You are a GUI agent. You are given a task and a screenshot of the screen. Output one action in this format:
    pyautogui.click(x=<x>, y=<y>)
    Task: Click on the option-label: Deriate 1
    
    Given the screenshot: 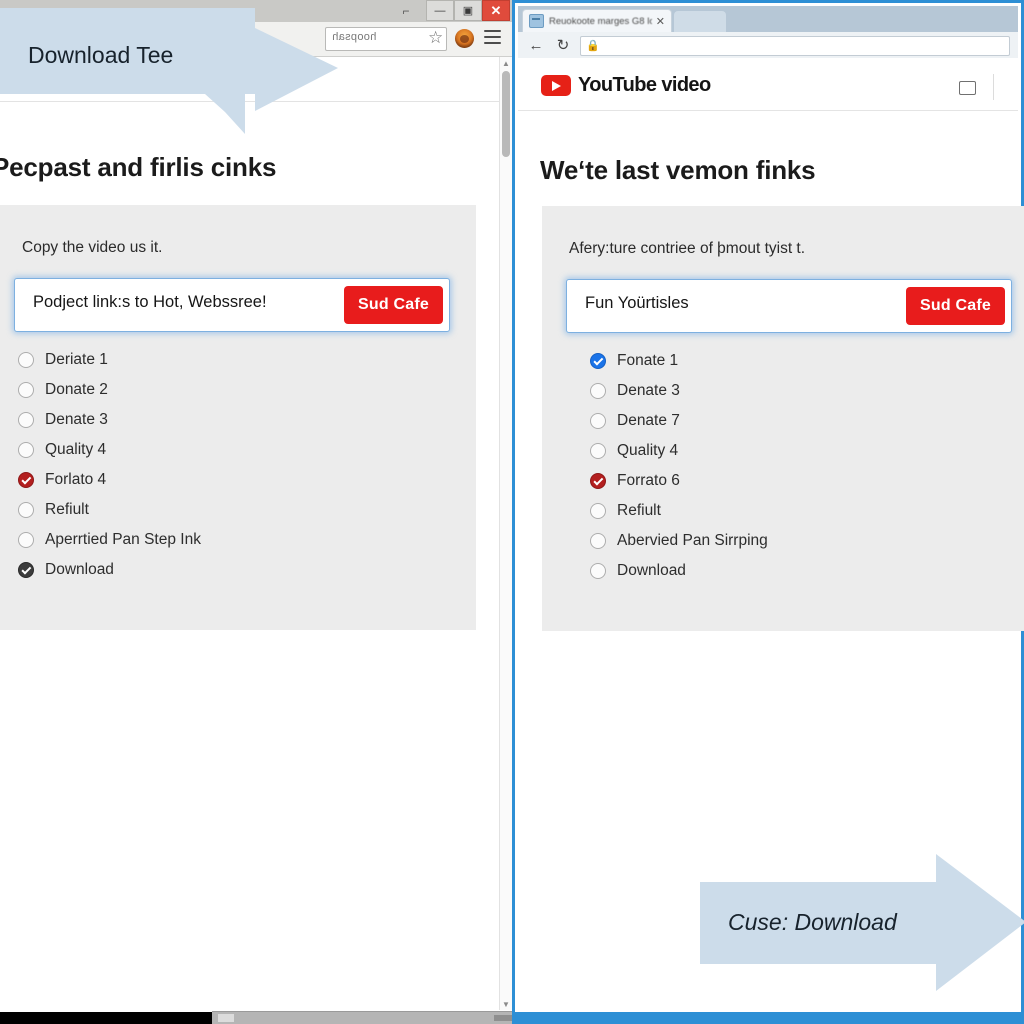 What is the action you would take?
    pyautogui.click(x=76, y=359)
    